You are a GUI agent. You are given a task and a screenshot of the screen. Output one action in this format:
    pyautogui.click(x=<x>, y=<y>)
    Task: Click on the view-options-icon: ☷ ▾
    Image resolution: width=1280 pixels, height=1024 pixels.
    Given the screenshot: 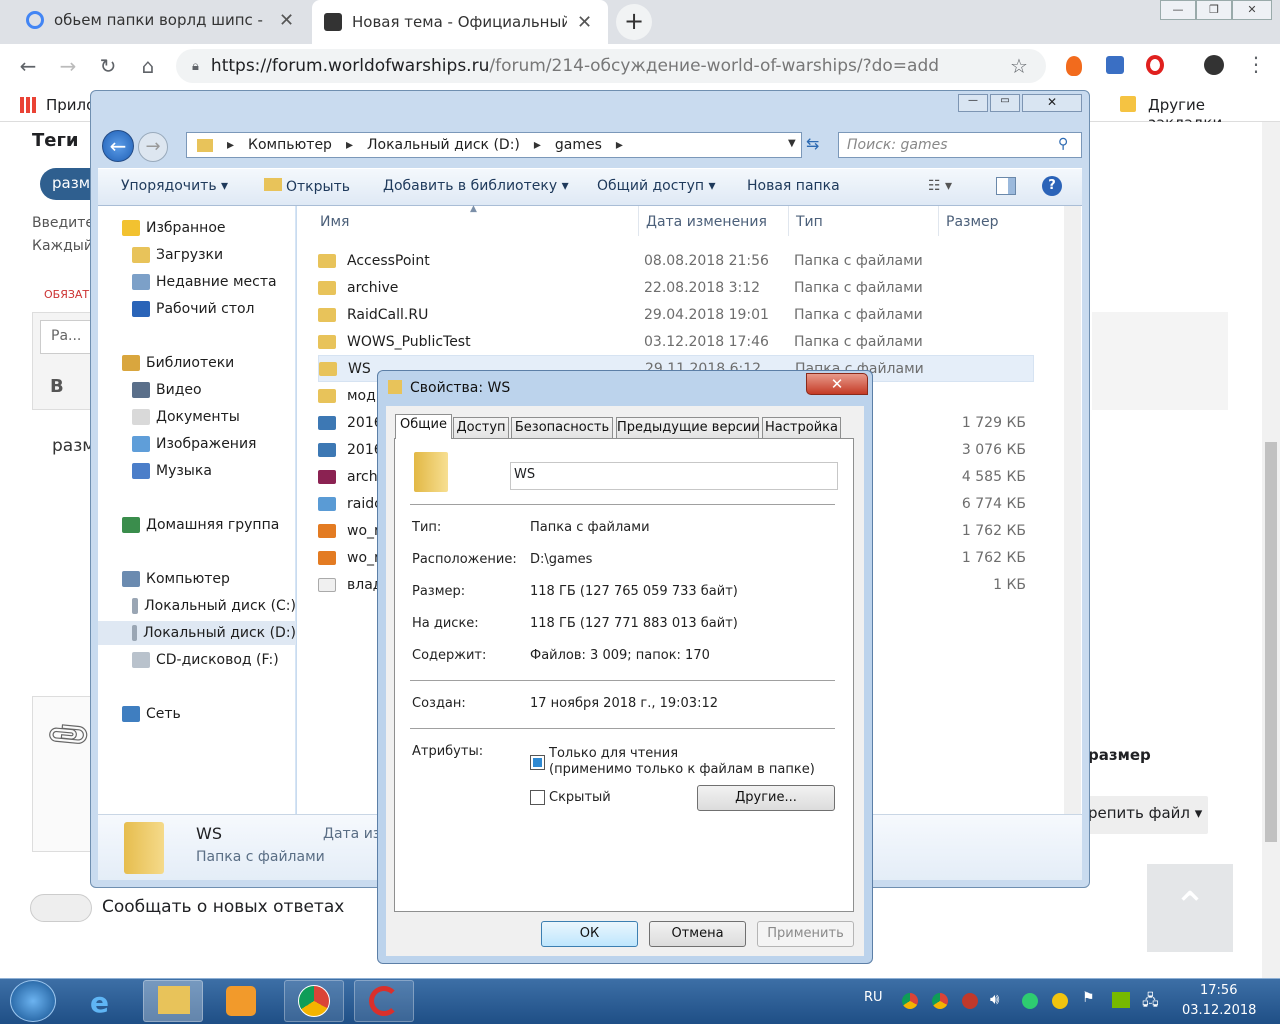 What is the action you would take?
    pyautogui.click(x=940, y=186)
    